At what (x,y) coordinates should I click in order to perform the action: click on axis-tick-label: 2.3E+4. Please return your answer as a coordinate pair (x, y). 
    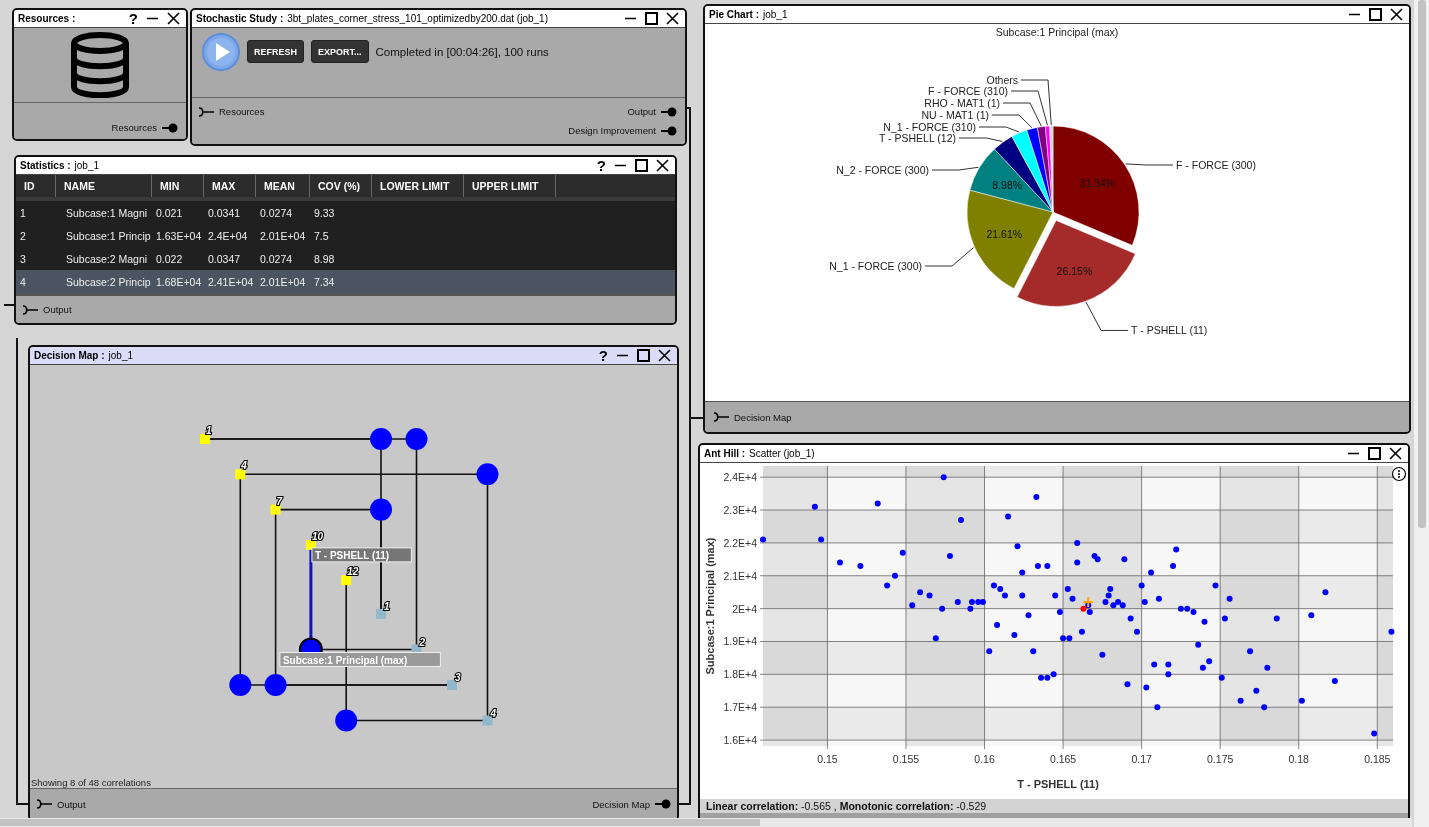
    Looking at the image, I should click on (740, 510).